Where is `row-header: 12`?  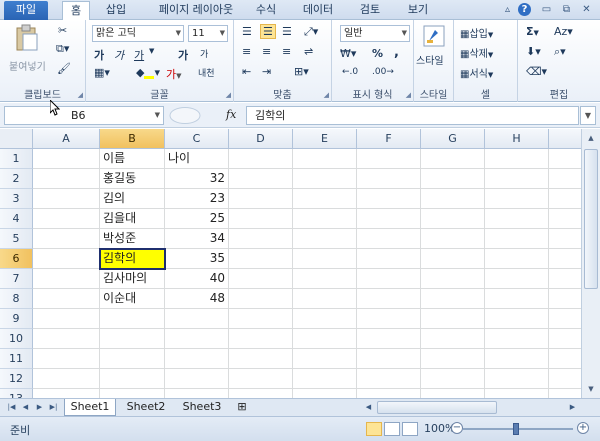
row-header: 12 is located at coordinates (16, 379).